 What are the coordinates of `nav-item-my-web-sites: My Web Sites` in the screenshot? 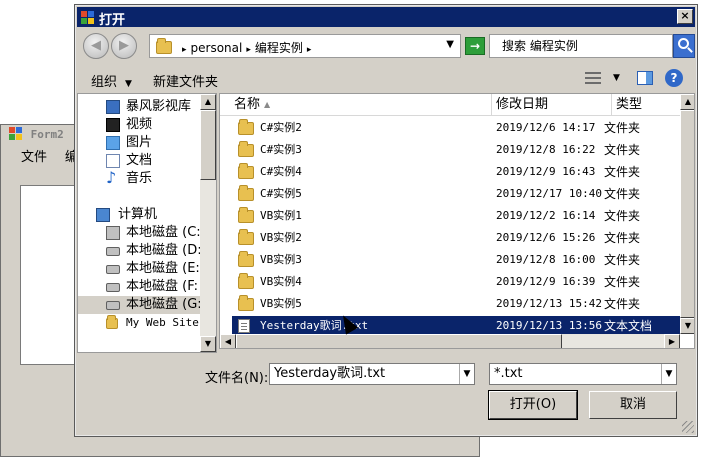 It's located at (141, 323).